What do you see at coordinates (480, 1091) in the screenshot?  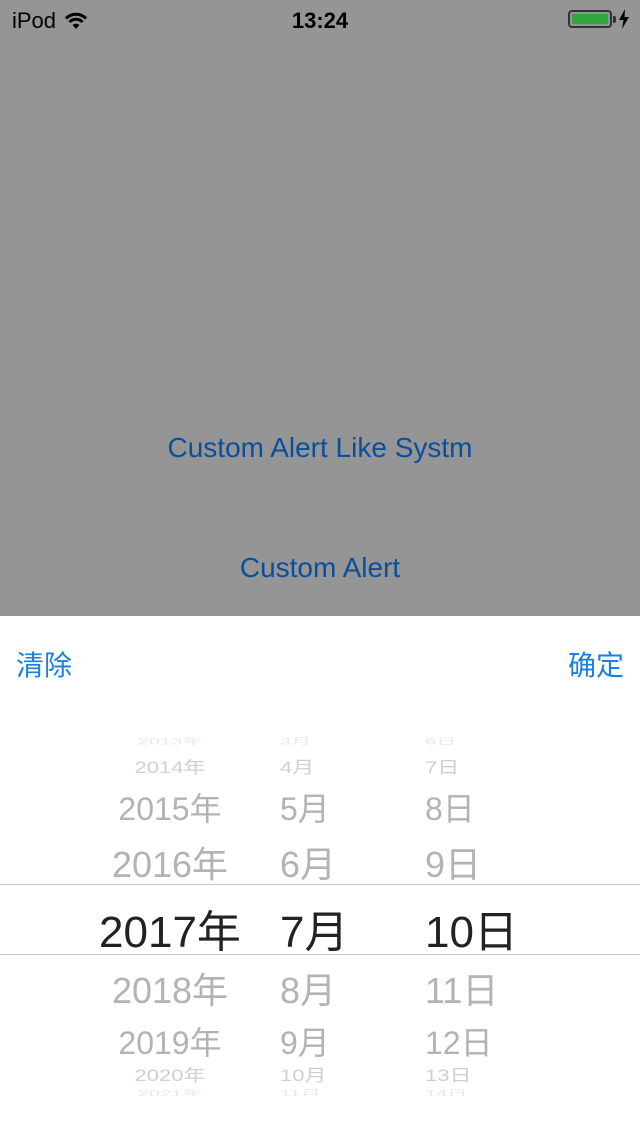 I see `day-option: 14日` at bounding box center [480, 1091].